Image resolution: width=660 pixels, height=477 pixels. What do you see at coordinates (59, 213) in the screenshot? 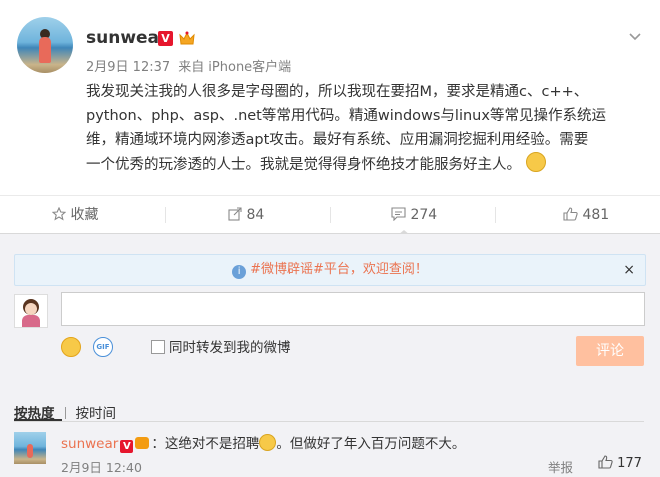
I see `star-icon` at bounding box center [59, 213].